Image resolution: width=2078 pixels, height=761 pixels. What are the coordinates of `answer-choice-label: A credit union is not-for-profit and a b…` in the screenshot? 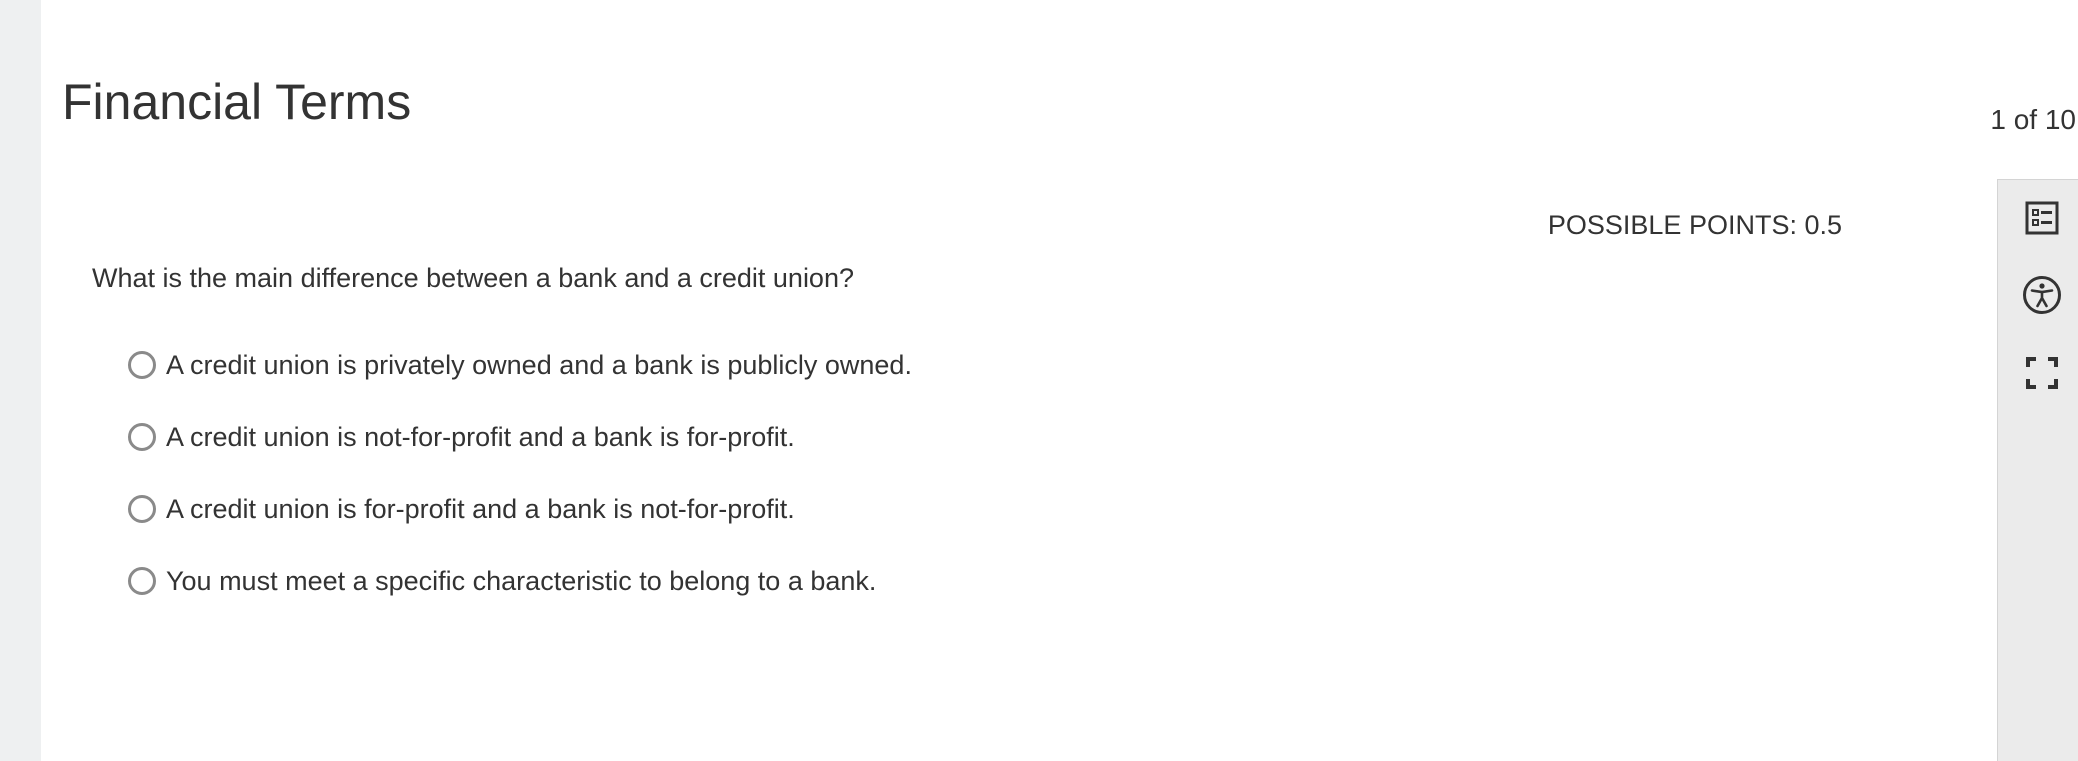 It's located at (480, 437).